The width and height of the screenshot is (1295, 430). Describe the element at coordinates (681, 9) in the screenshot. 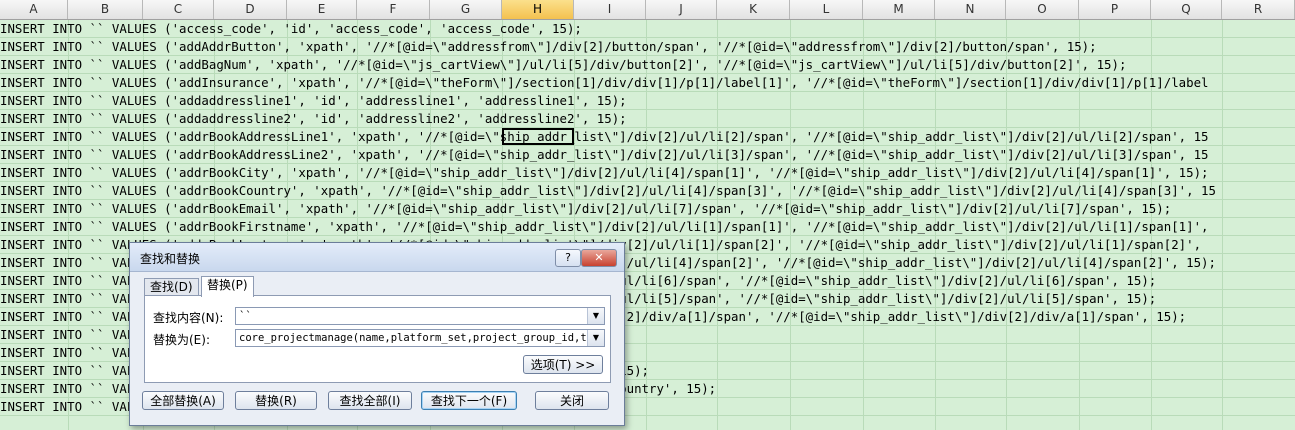

I see `column-header-j: J` at that location.